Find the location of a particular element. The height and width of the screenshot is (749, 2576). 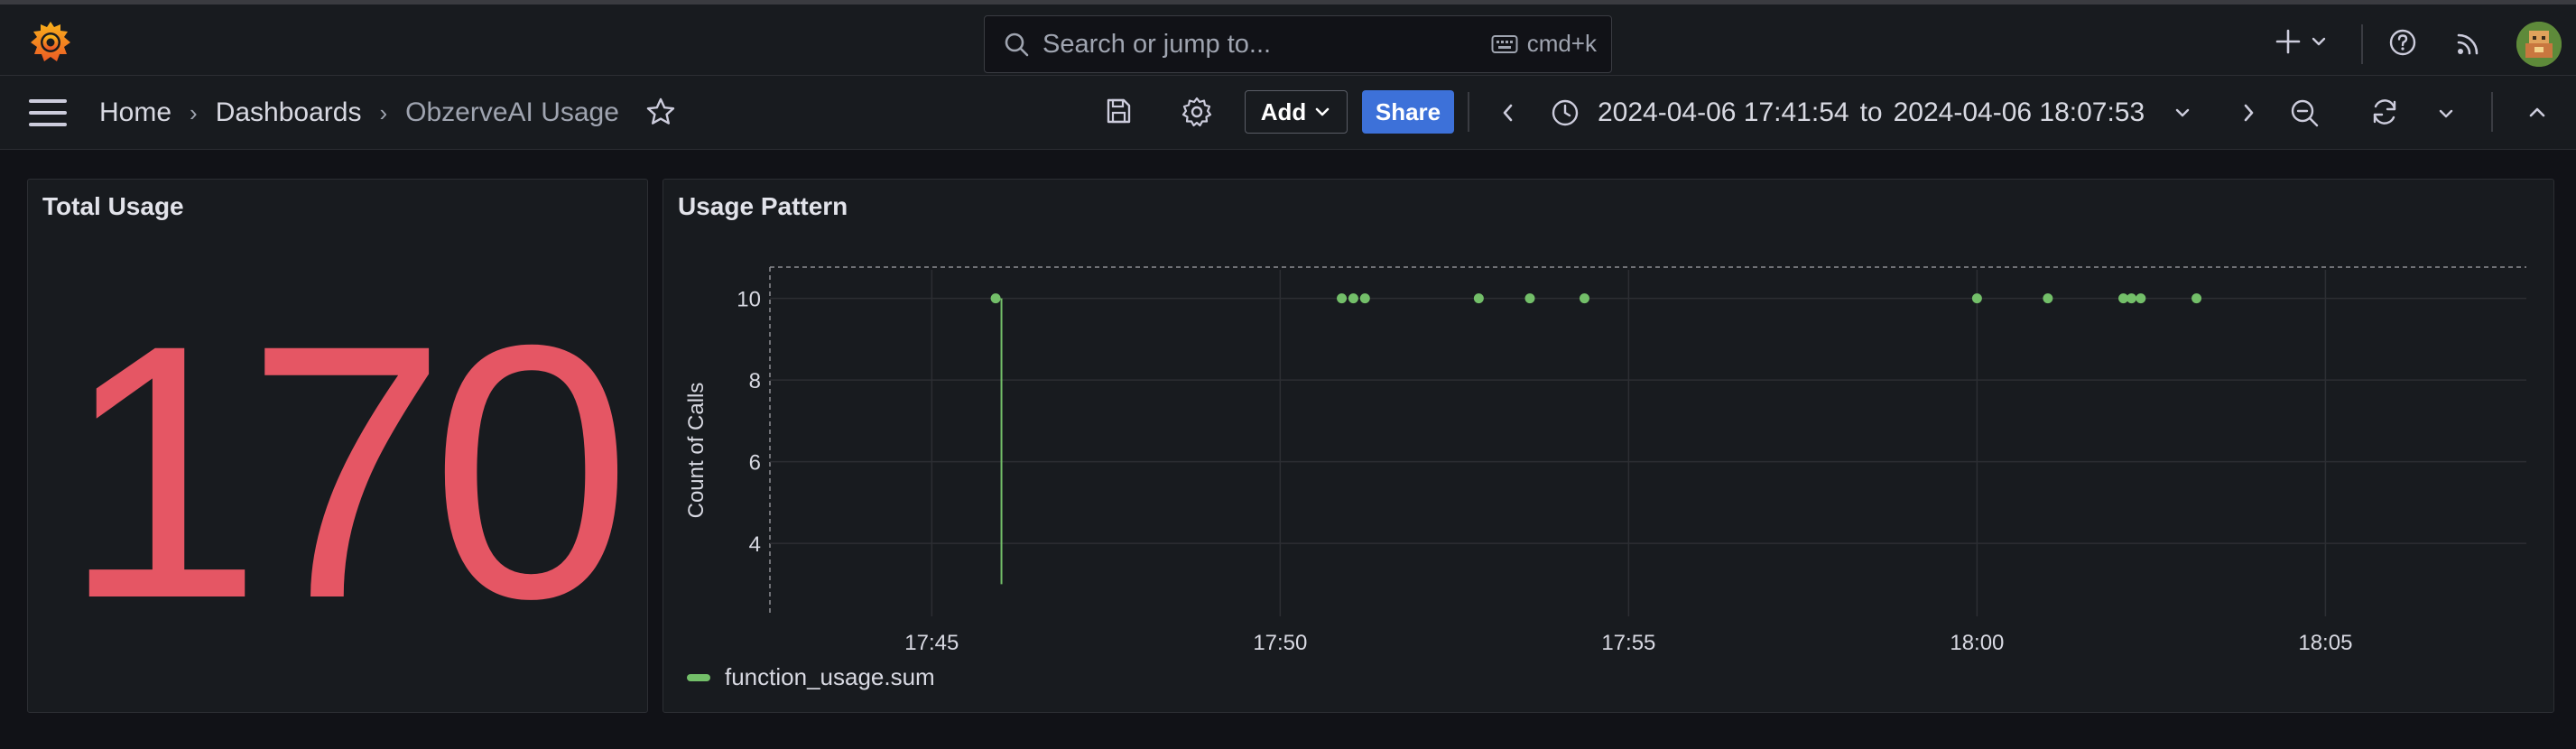

x-tick-label: 17:55 is located at coordinates (1628, 643).